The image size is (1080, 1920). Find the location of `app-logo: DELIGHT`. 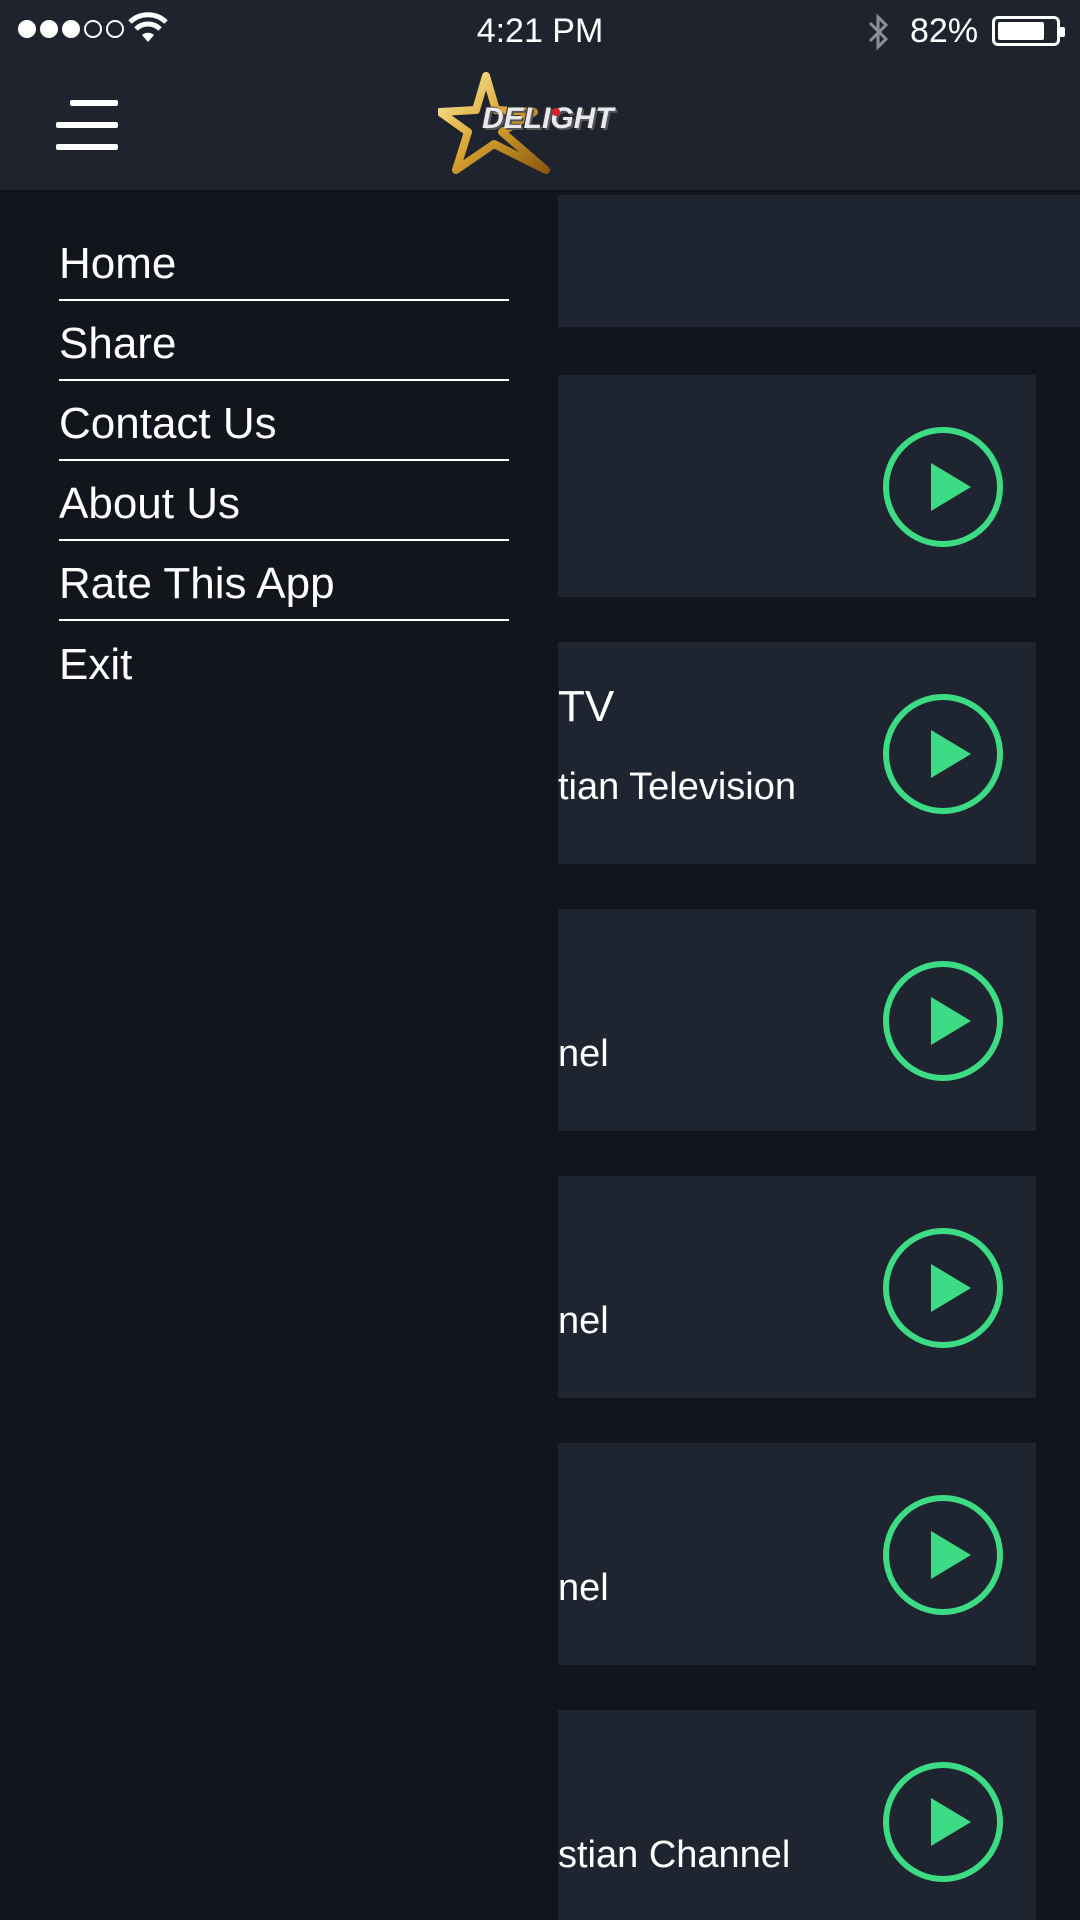

app-logo: DELIGHT is located at coordinates (538, 127).